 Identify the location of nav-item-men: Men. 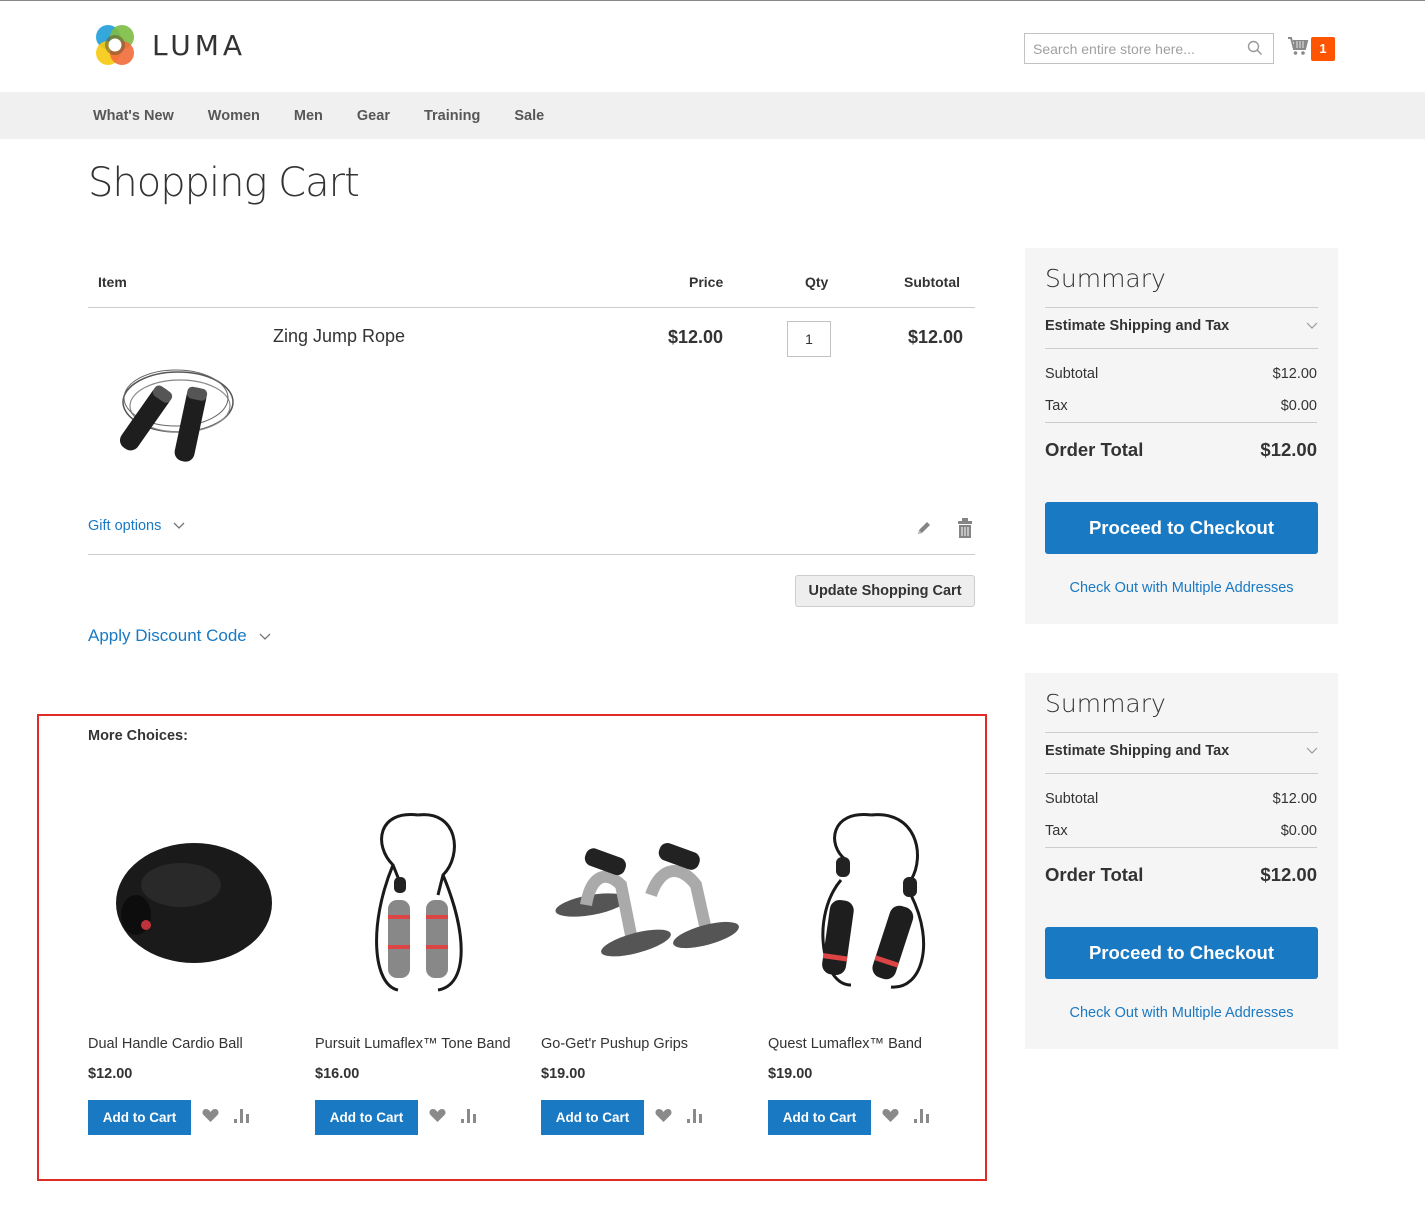
(308, 116).